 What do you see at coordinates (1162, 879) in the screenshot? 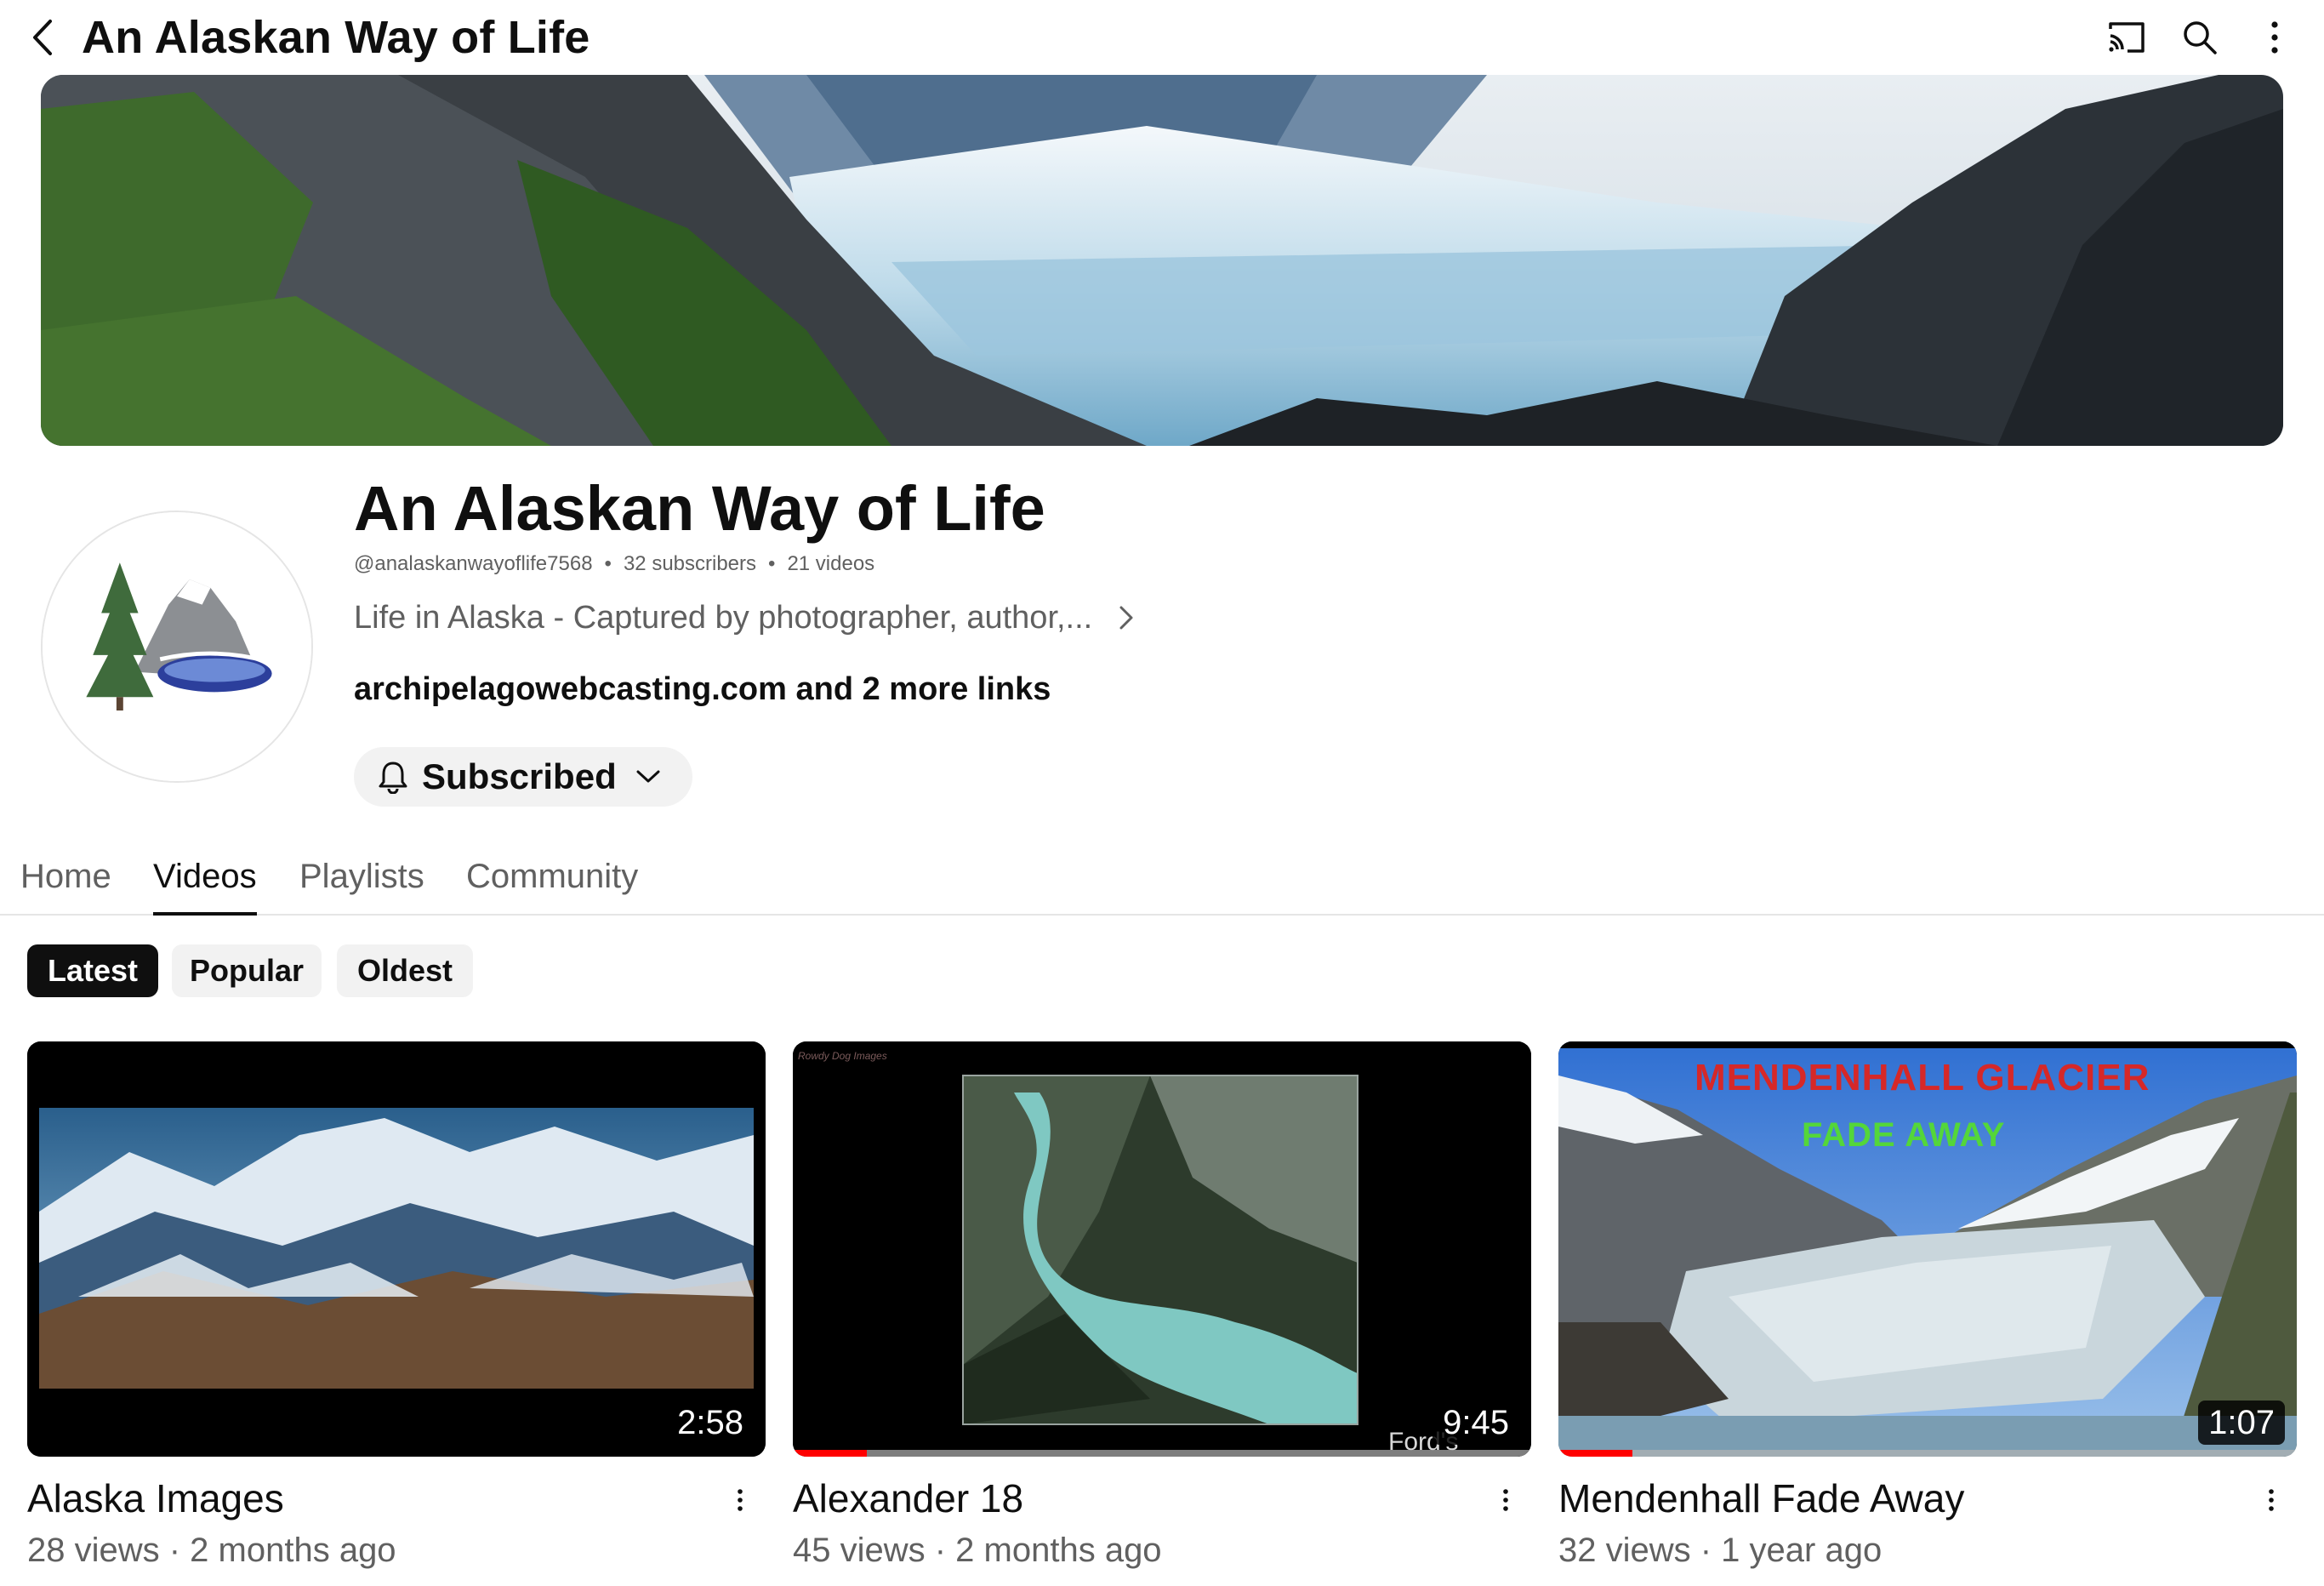
I see `channel-tabs: Home Videos Playlists Community` at bounding box center [1162, 879].